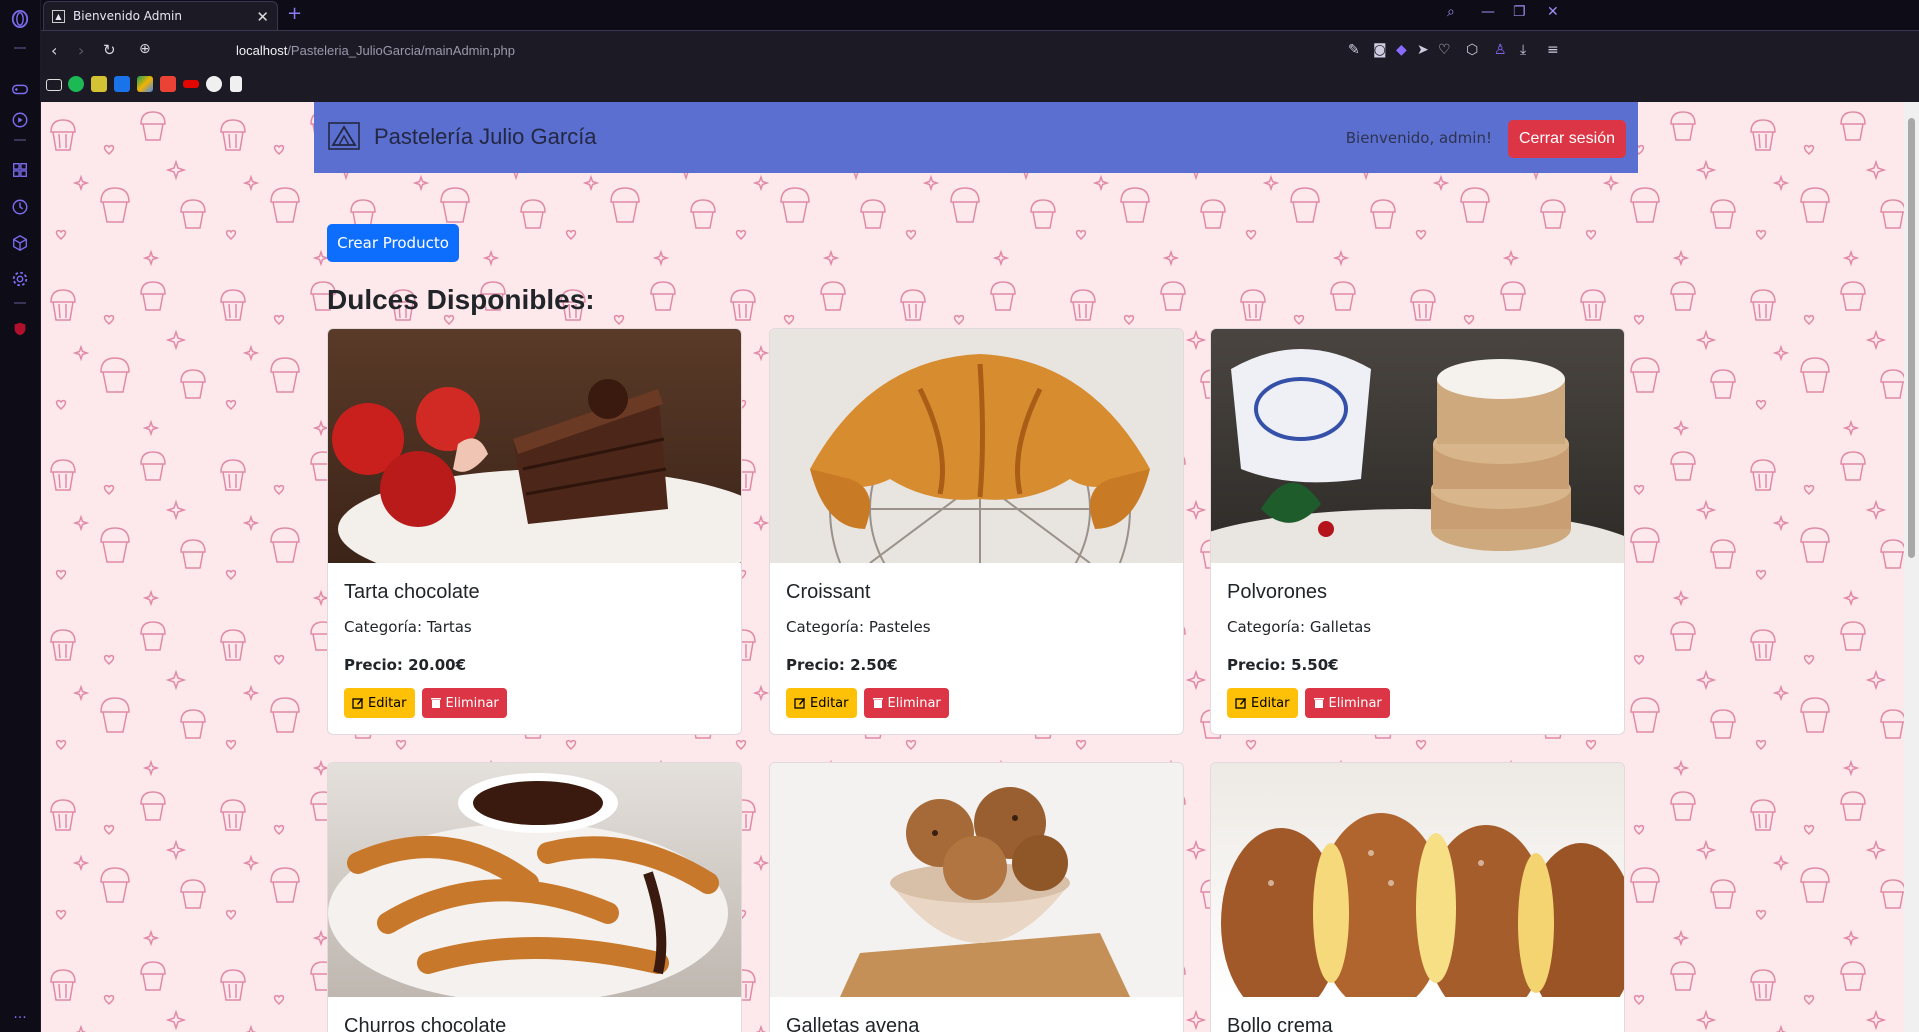  I want to click on camera-icon: ◙, so click(1380, 50).